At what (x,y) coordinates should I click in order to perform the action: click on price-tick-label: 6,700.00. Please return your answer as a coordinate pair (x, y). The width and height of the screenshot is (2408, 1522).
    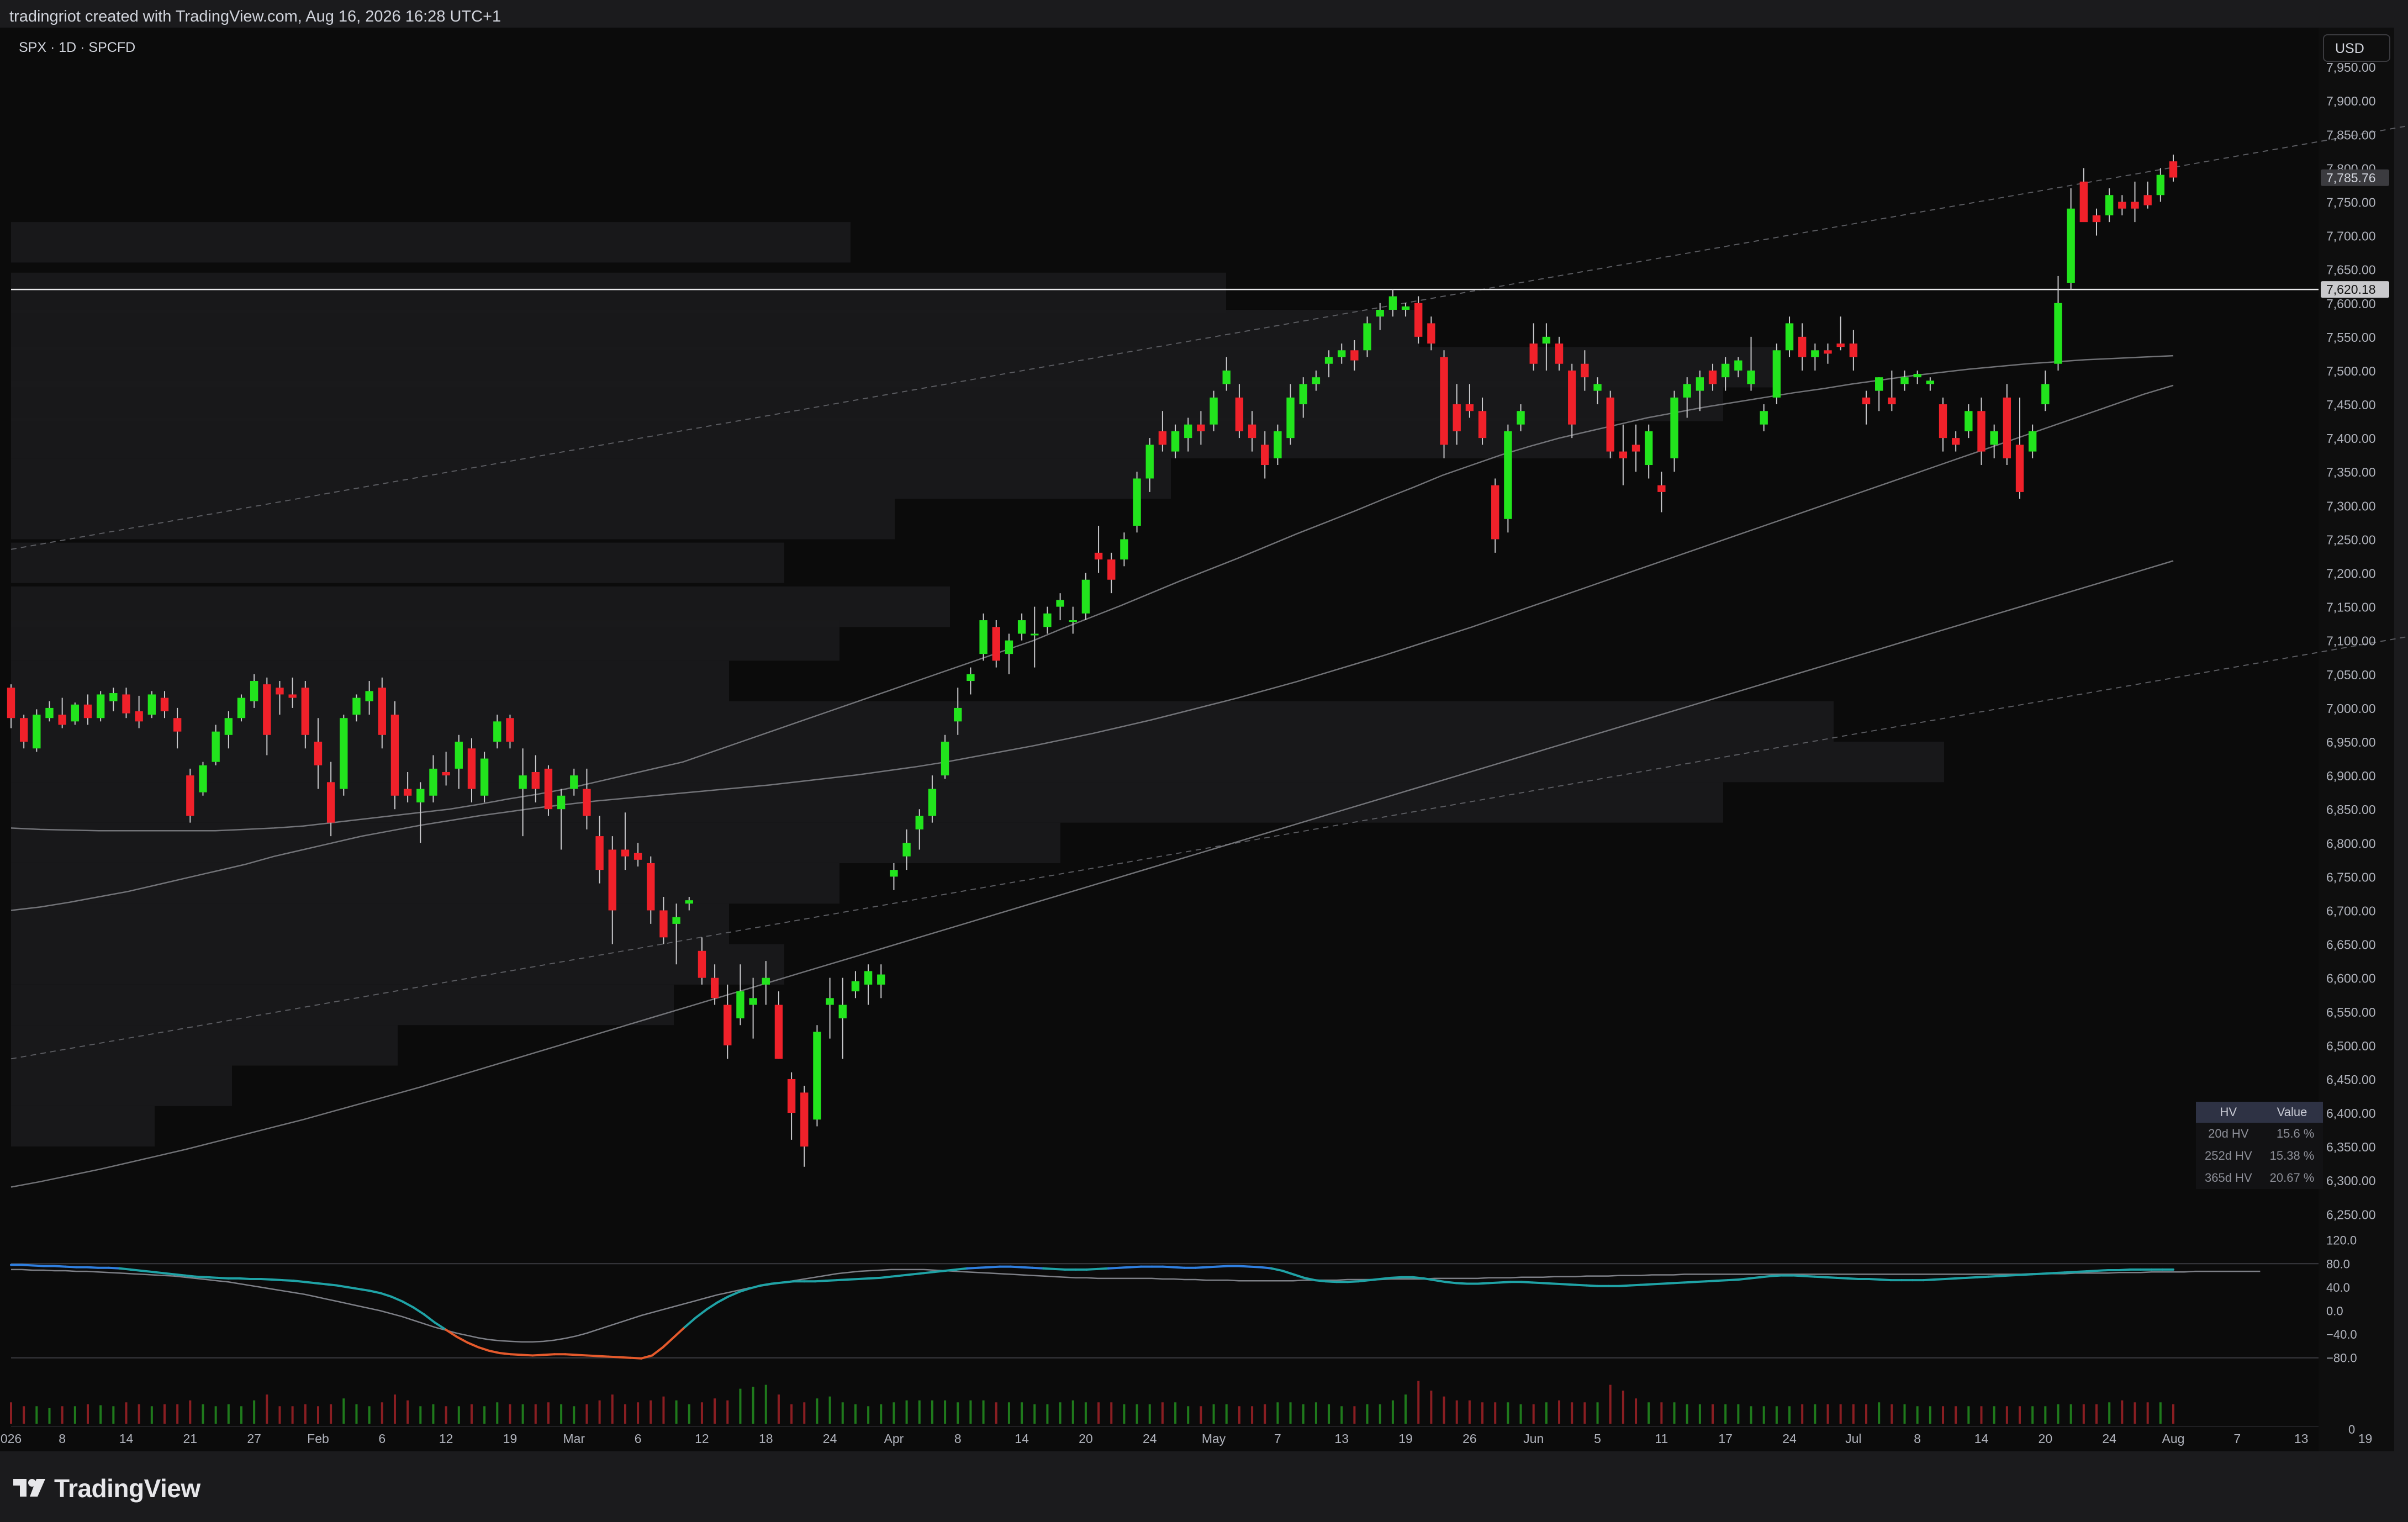
    Looking at the image, I should click on (2351, 910).